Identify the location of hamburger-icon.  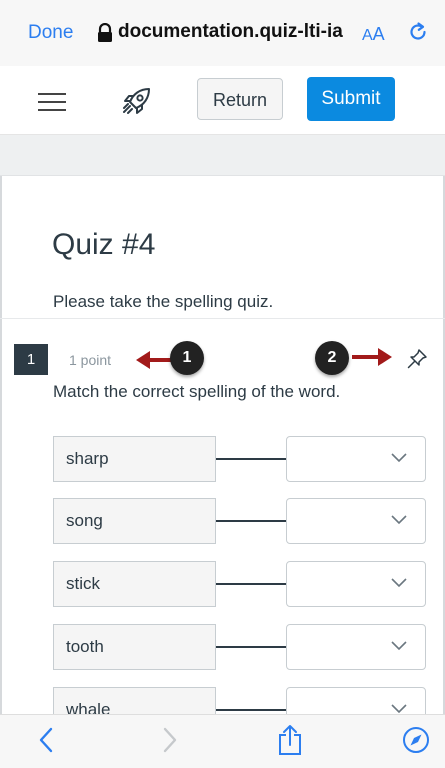
(52, 102).